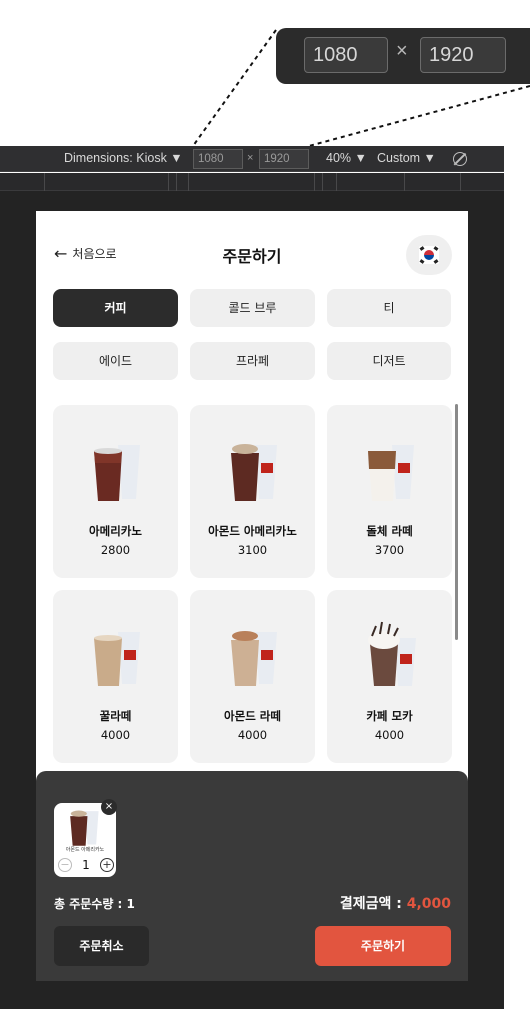  I want to click on device-times-sign: ×, so click(250, 158).